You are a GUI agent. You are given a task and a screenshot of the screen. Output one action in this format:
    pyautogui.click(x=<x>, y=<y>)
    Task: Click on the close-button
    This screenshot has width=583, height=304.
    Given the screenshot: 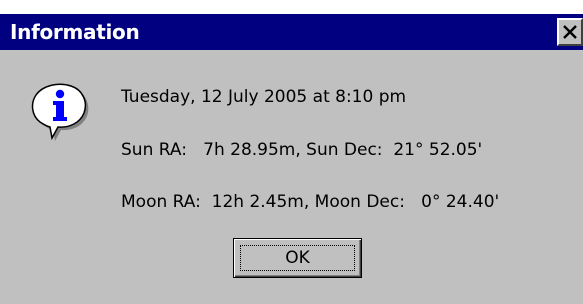 What is the action you would take?
    pyautogui.click(x=570, y=32)
    